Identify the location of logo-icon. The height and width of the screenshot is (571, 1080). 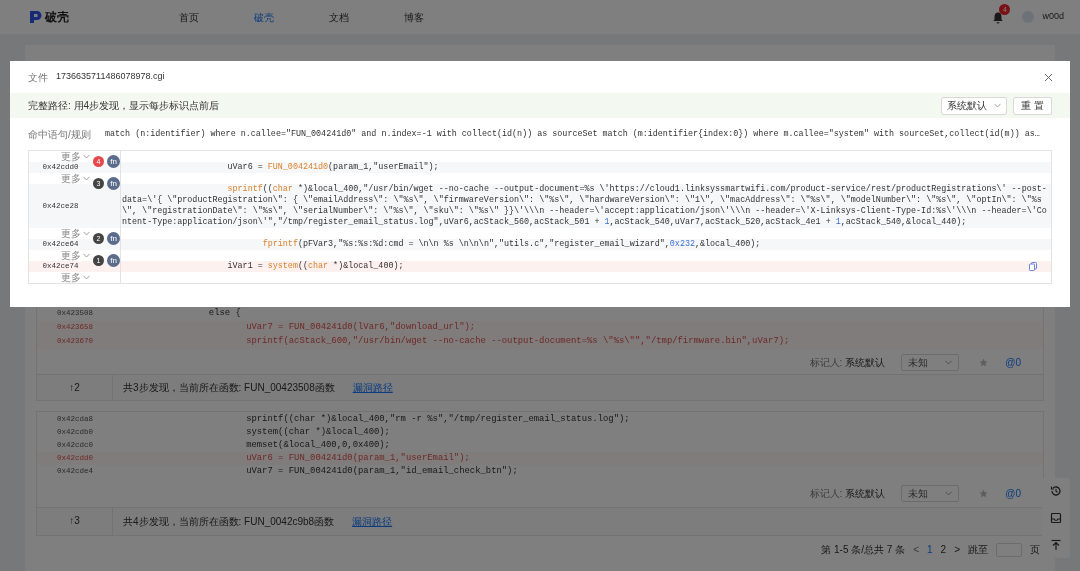
(35, 17).